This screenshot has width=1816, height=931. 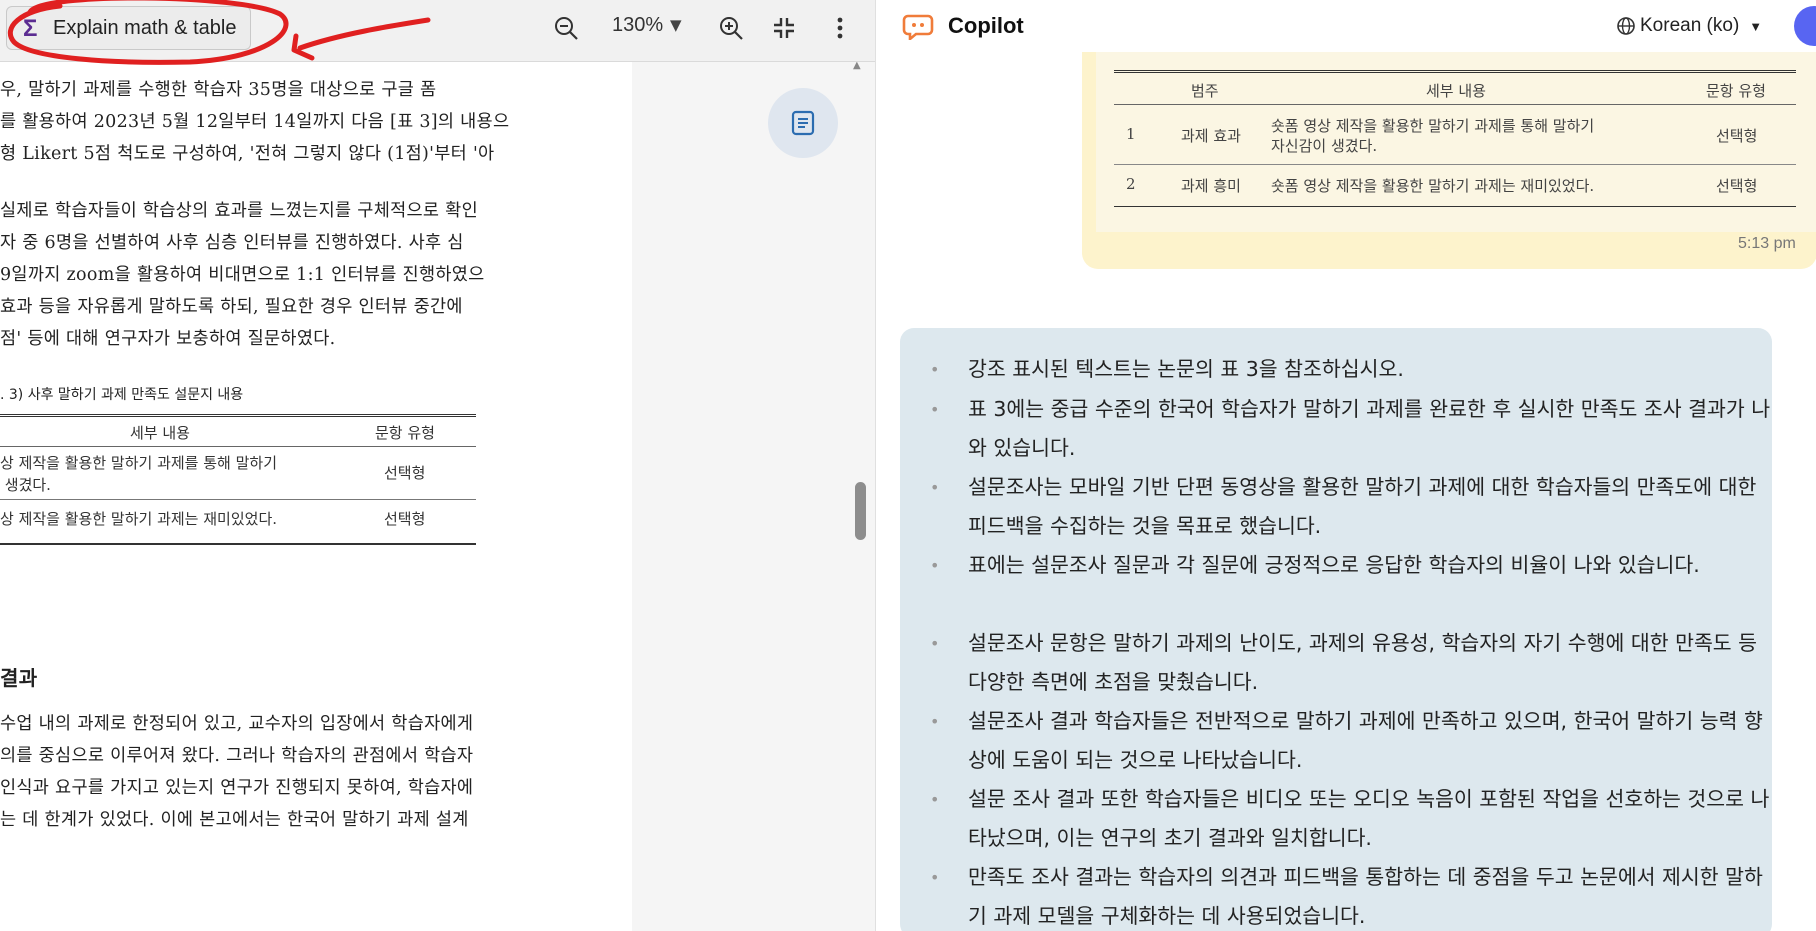 I want to click on pdf-toolbar: Σ Explain math & table 130% ▼, so click(x=437, y=31).